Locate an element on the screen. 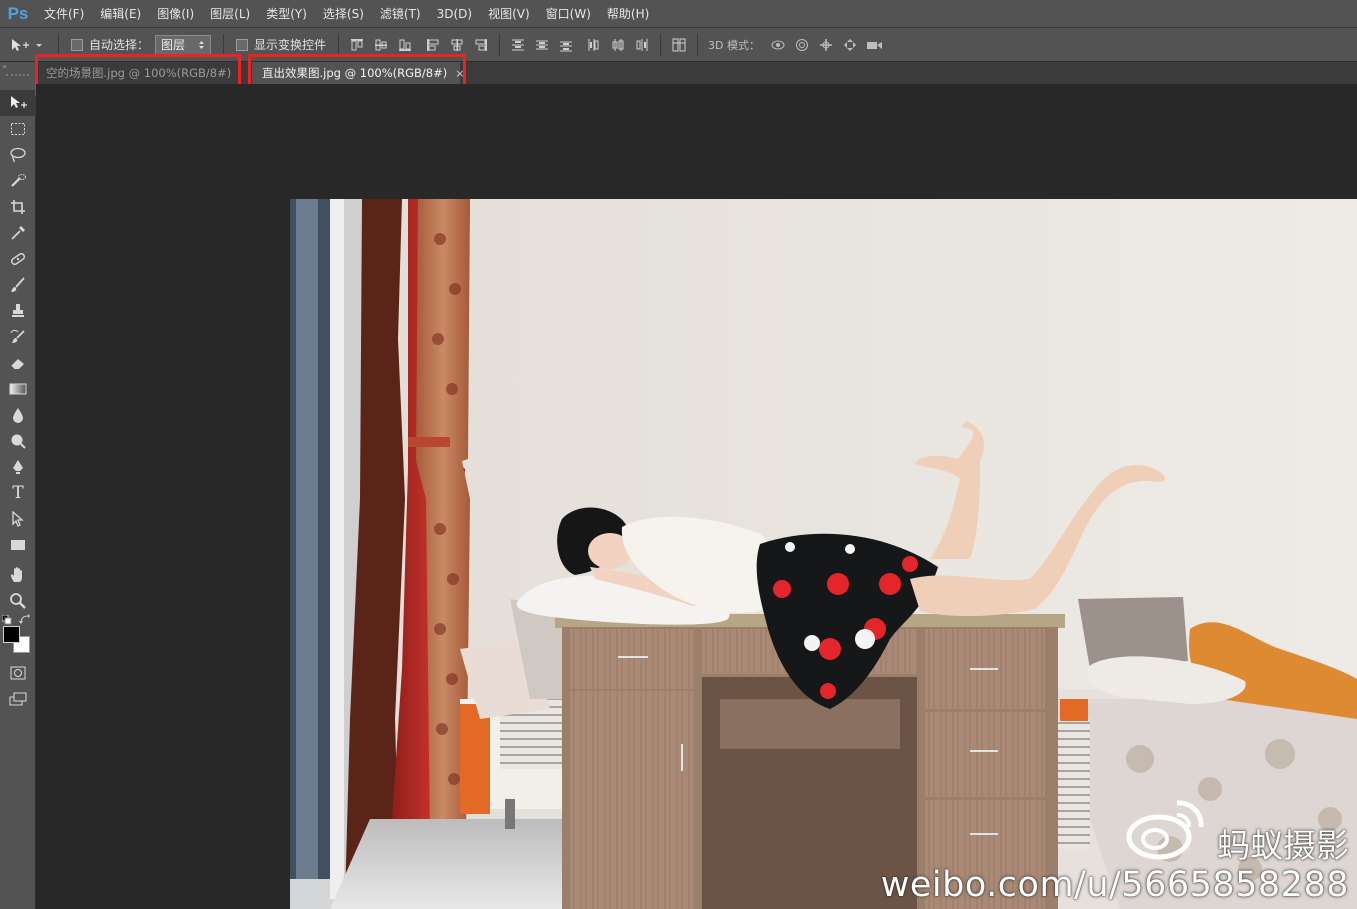  move-tool-preset-icon is located at coordinates (27, 44).